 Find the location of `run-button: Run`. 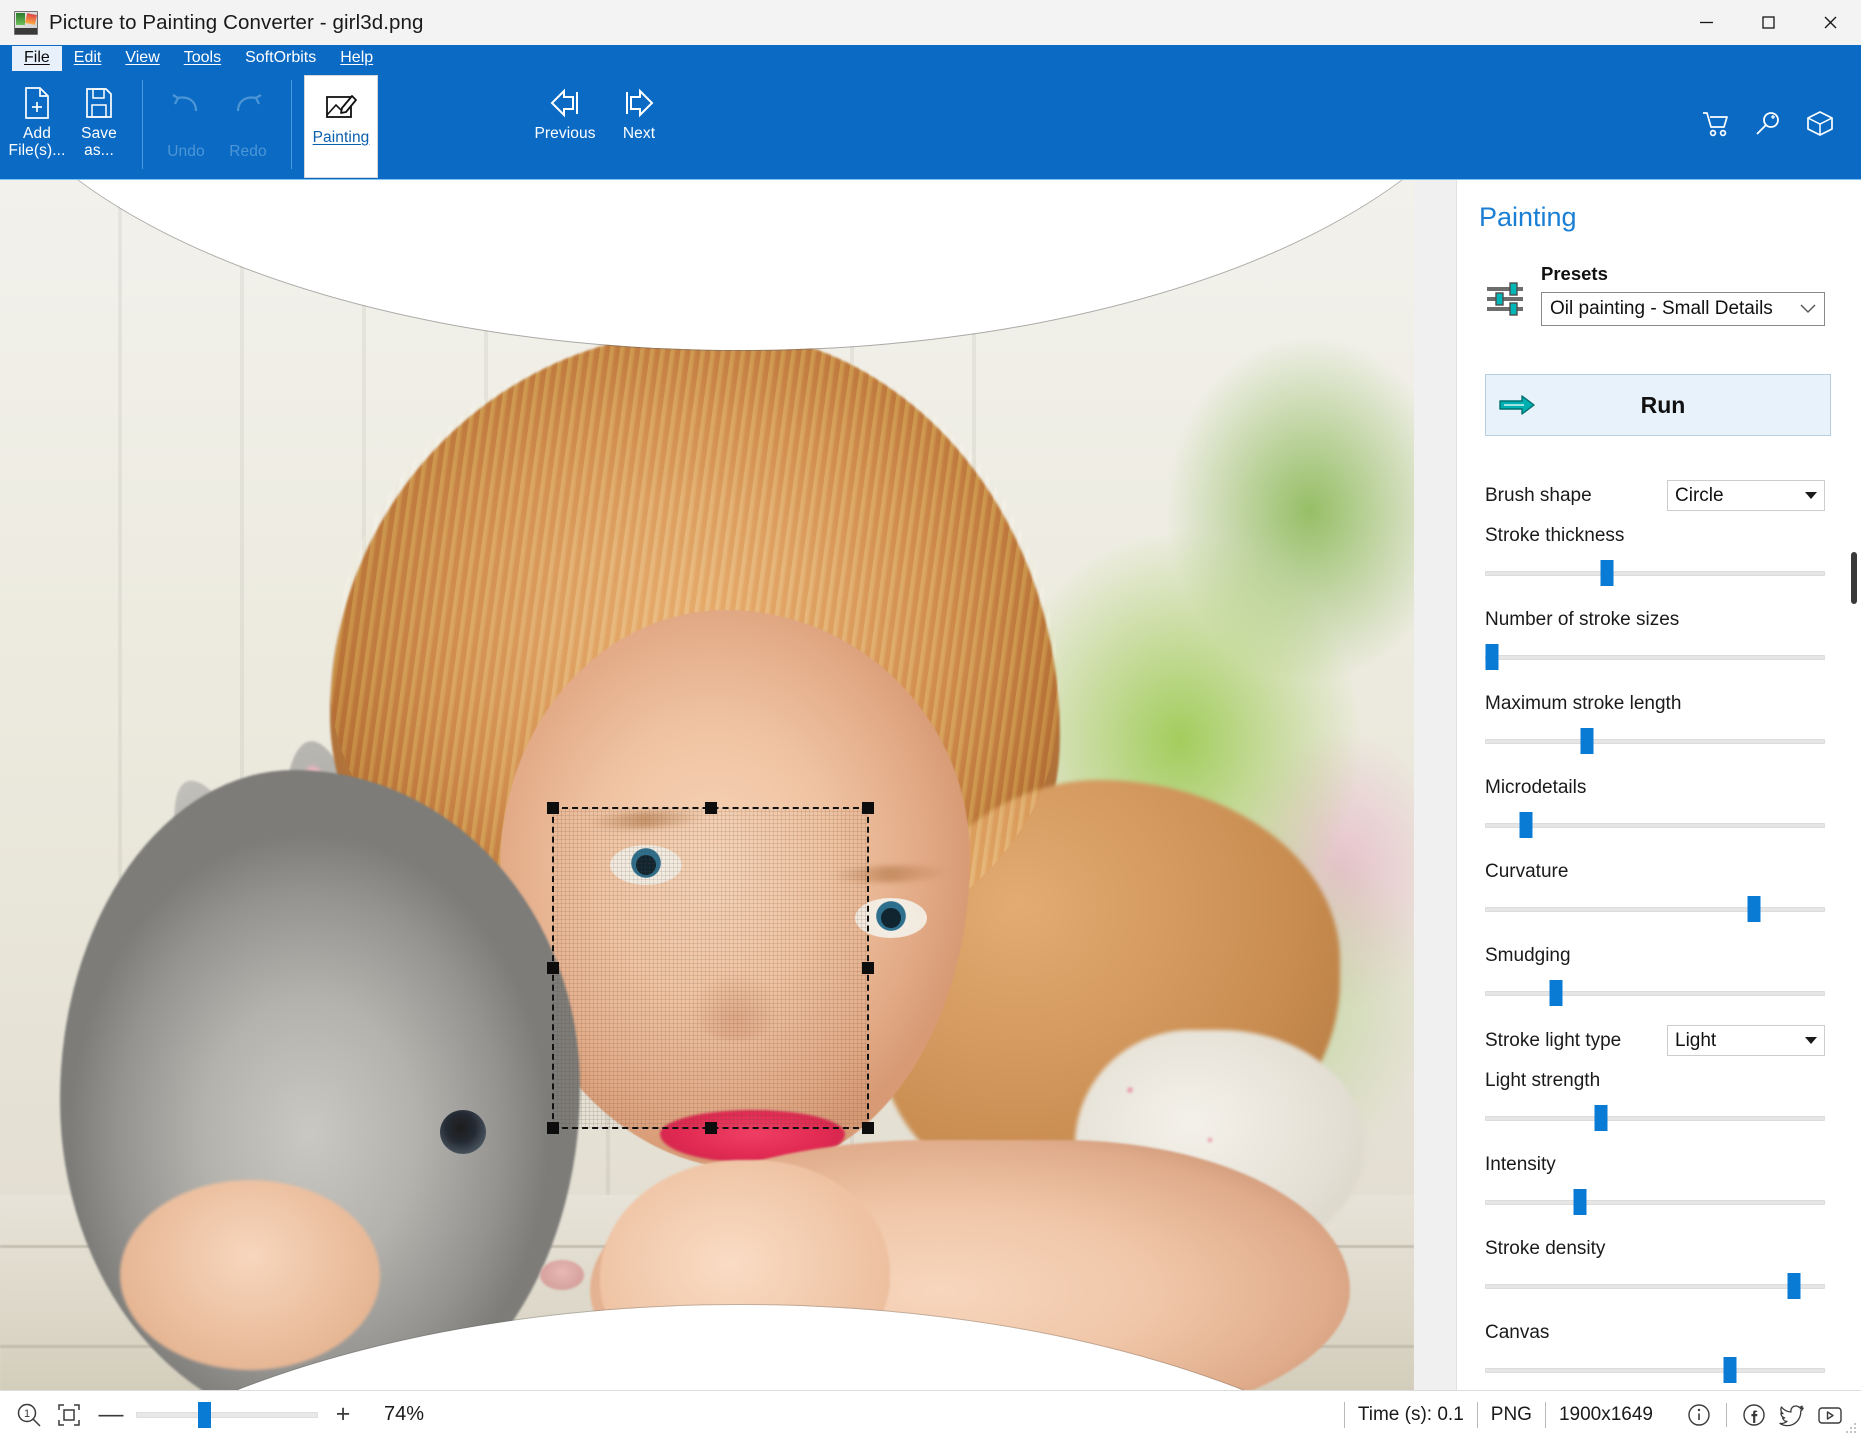

run-button: Run is located at coordinates (1658, 405).